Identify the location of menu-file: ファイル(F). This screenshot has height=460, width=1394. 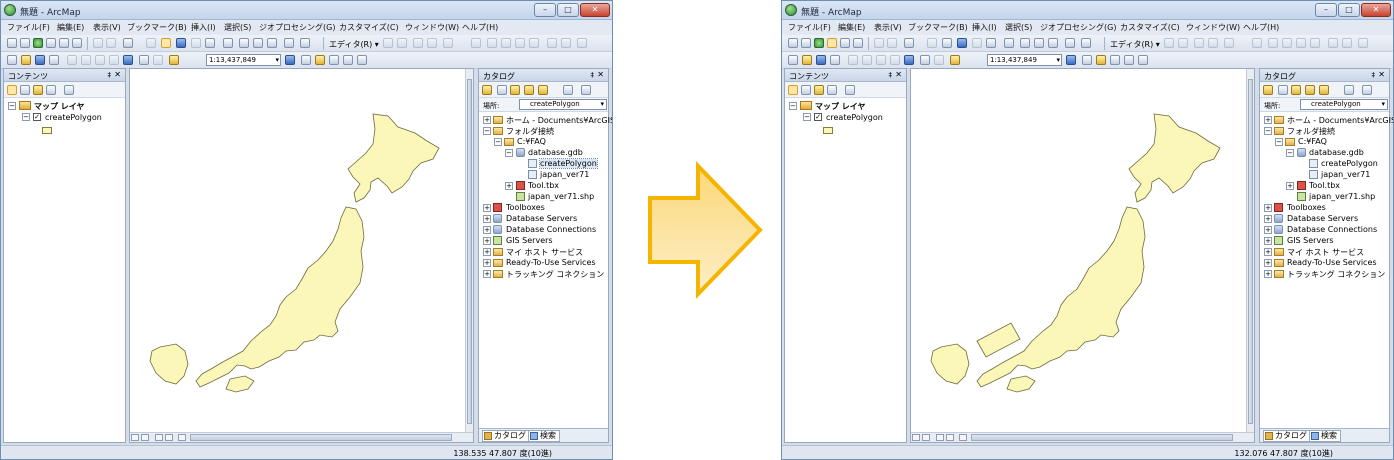
(28, 27).